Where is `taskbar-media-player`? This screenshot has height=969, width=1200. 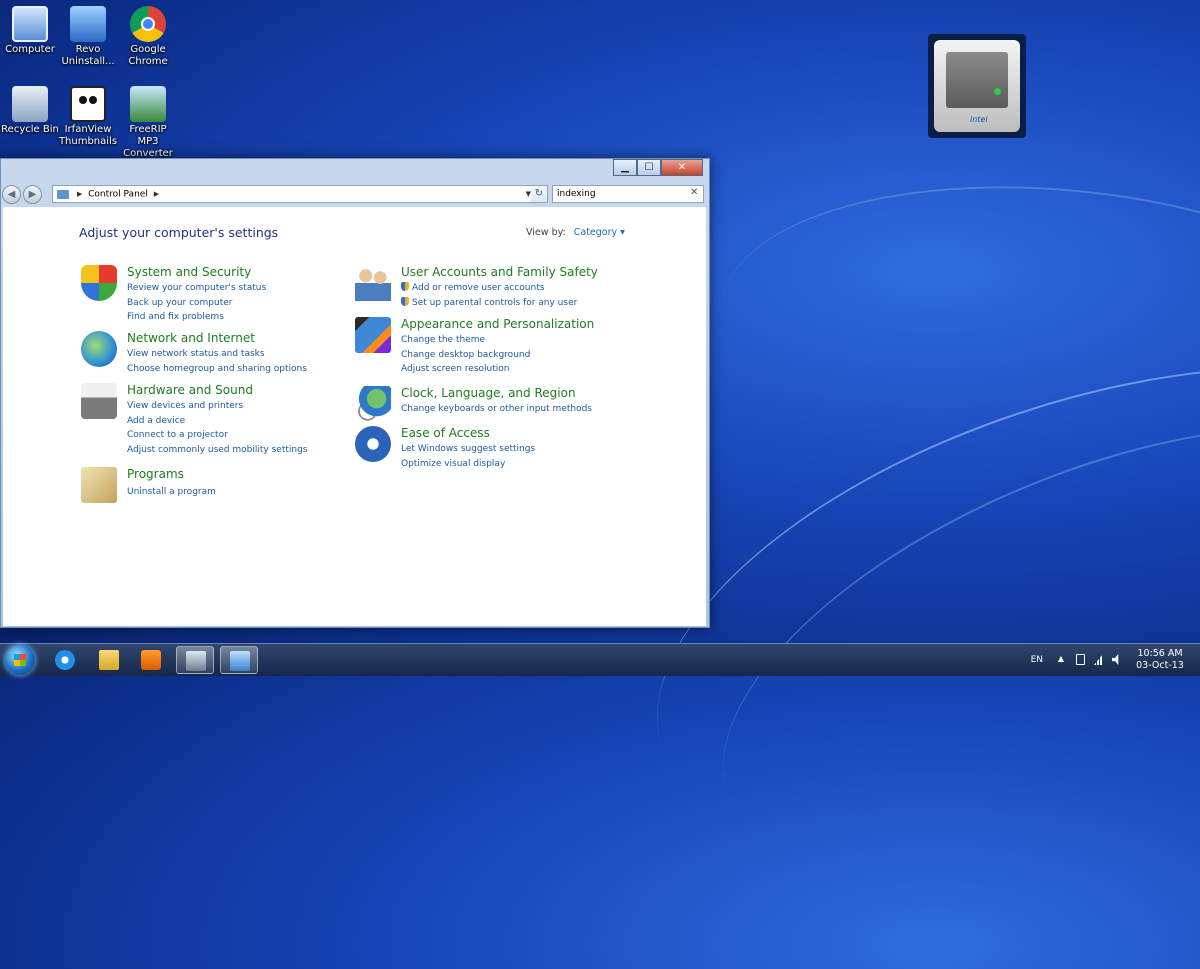 taskbar-media-player is located at coordinates (151, 660).